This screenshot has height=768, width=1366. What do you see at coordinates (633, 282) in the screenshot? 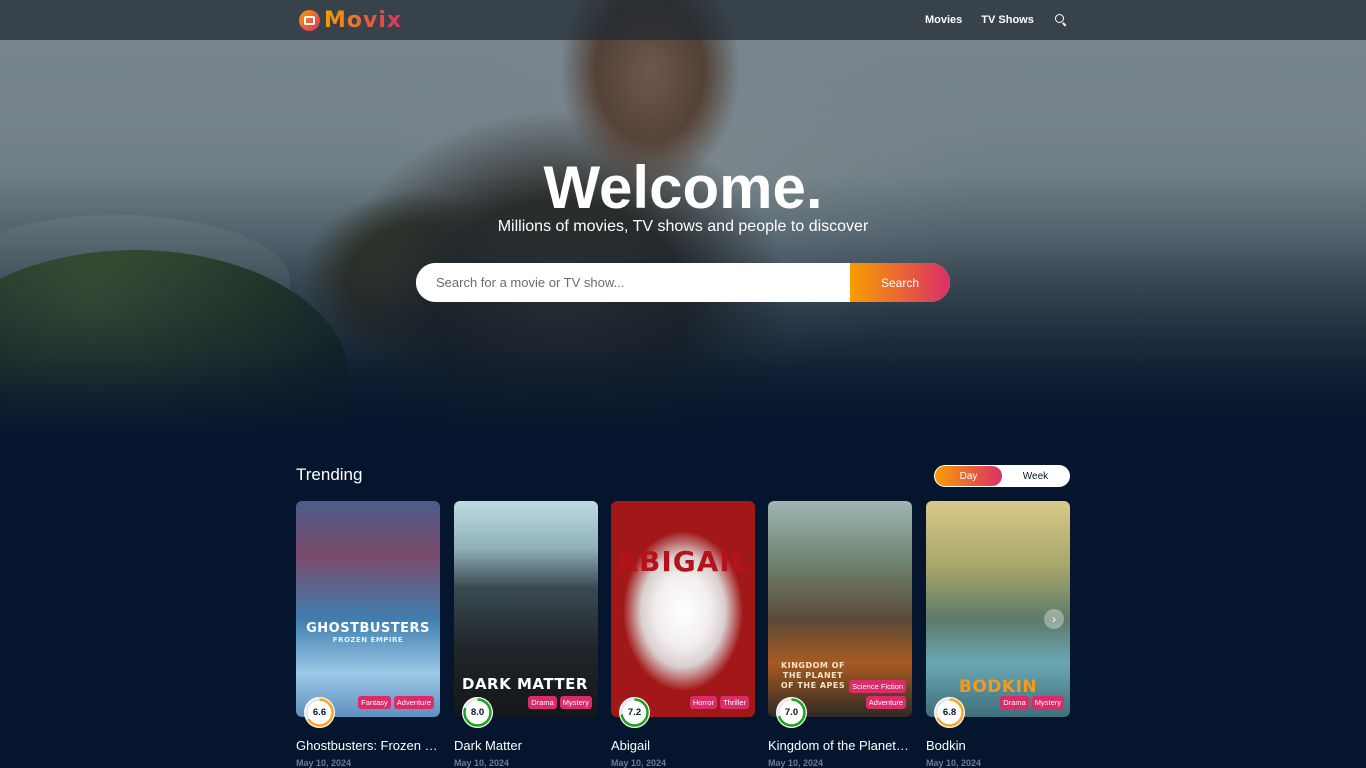
I see `search-input` at bounding box center [633, 282].